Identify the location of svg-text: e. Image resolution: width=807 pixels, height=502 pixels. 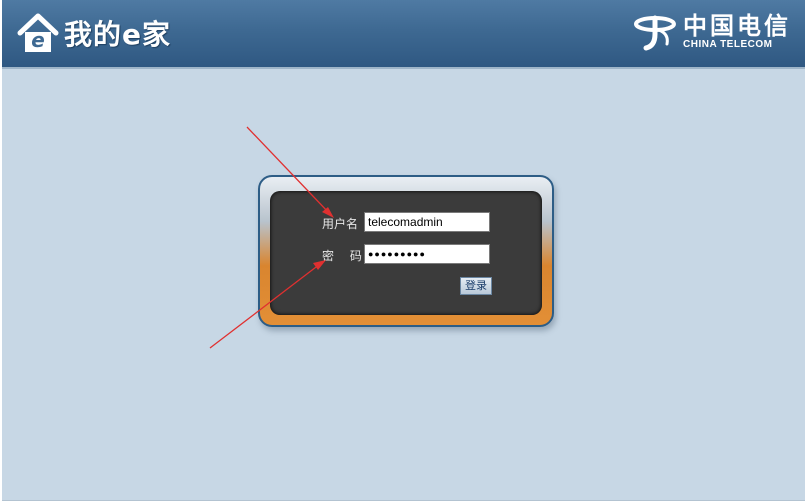
(38, 40).